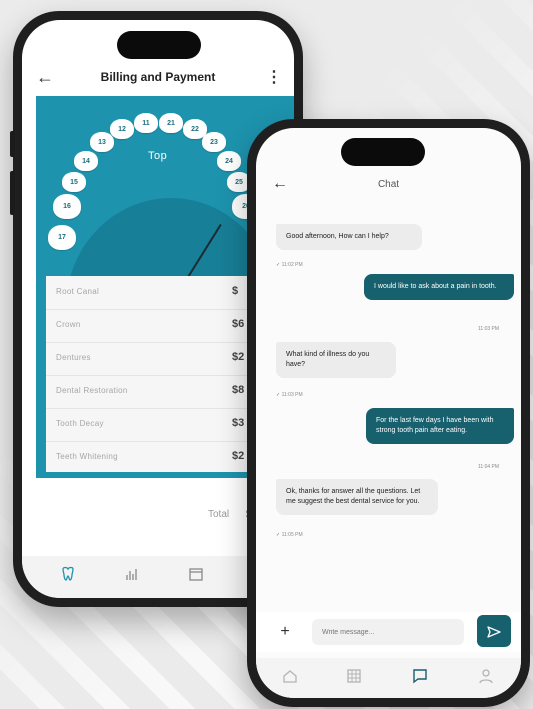 The image size is (533, 709). I want to click on calendar-icon, so click(196, 576).